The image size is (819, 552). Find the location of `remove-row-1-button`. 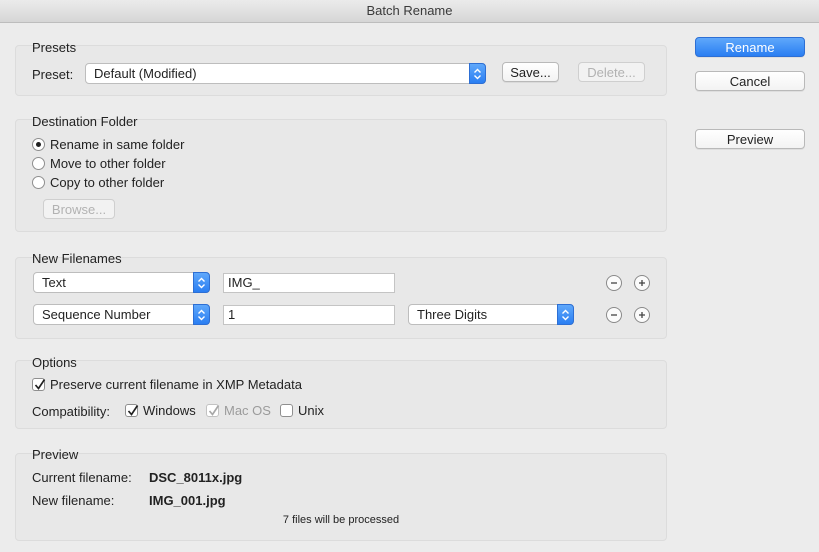

remove-row-1-button is located at coordinates (614, 283).